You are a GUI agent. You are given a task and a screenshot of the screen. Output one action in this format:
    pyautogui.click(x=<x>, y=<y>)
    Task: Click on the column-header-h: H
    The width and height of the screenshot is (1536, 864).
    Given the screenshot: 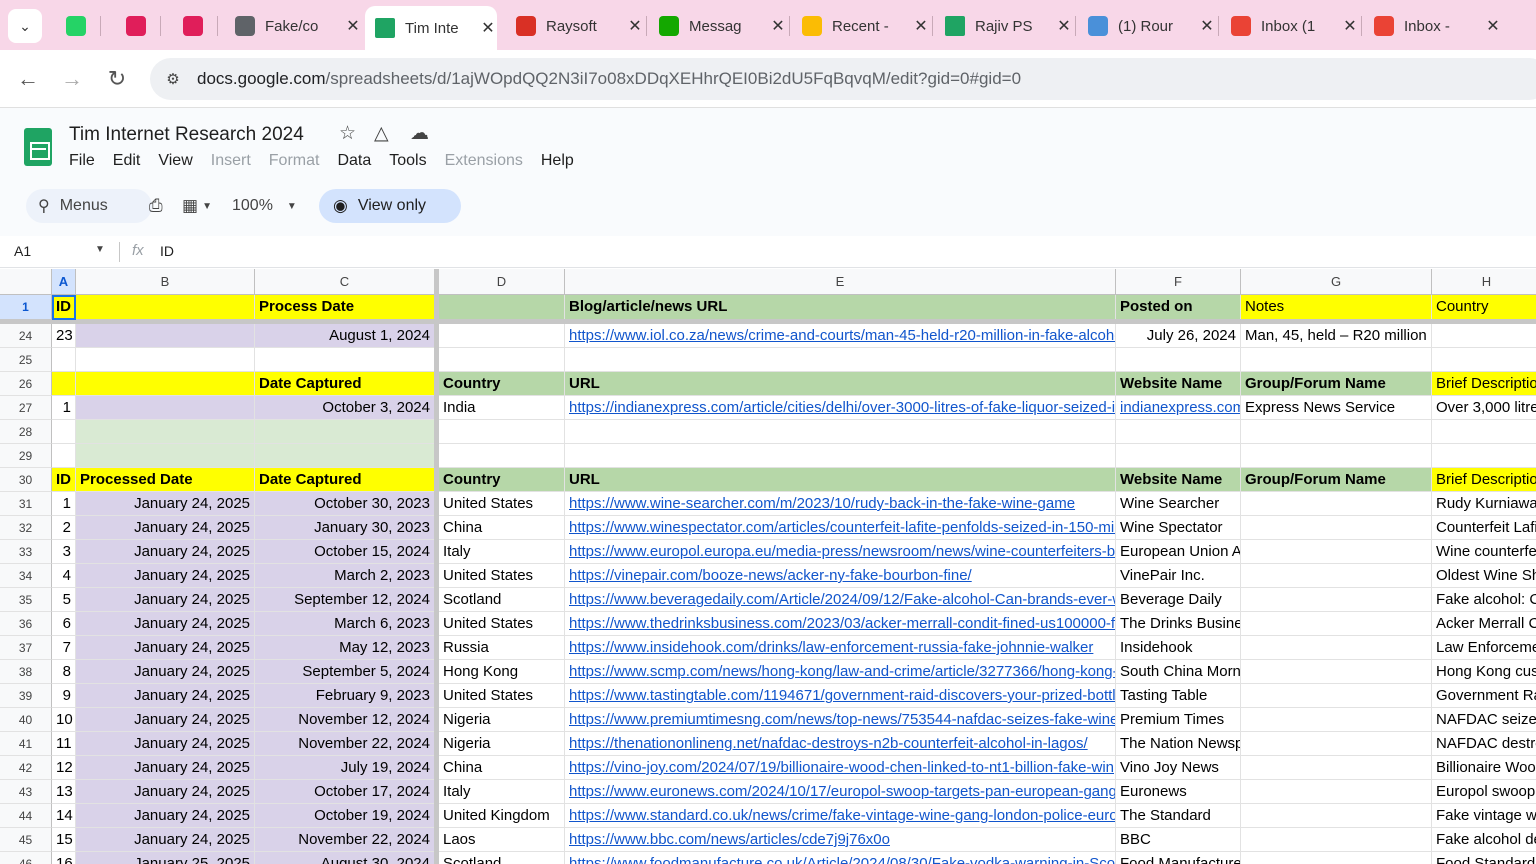 What is the action you would take?
    pyautogui.click(x=1484, y=282)
    